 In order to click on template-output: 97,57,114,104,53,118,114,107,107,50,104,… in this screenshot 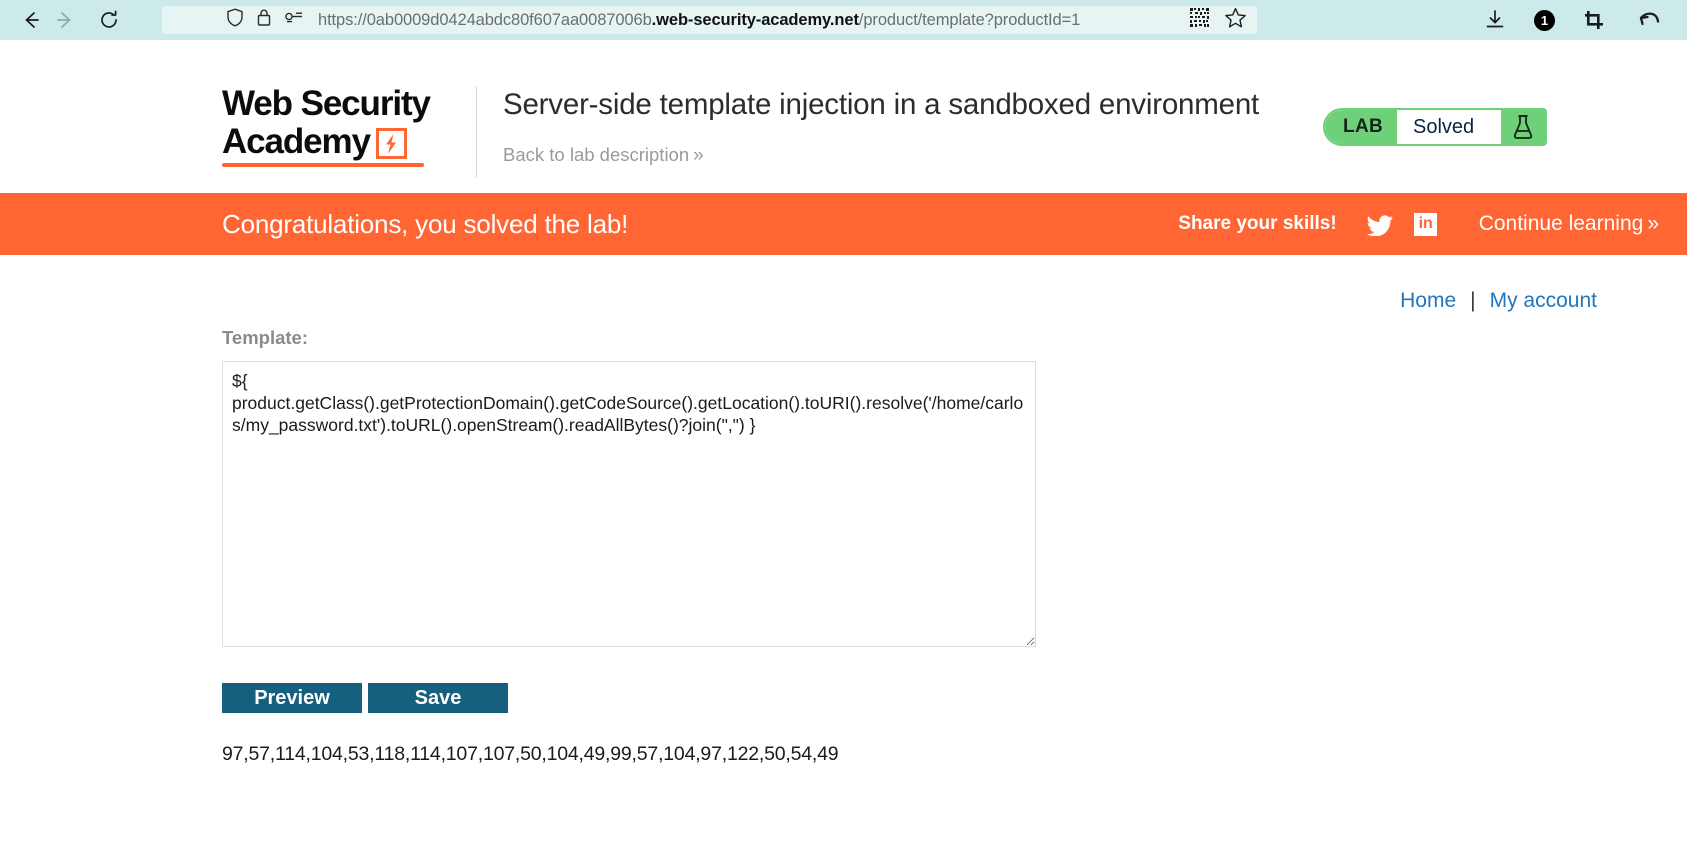, I will do `click(530, 754)`.